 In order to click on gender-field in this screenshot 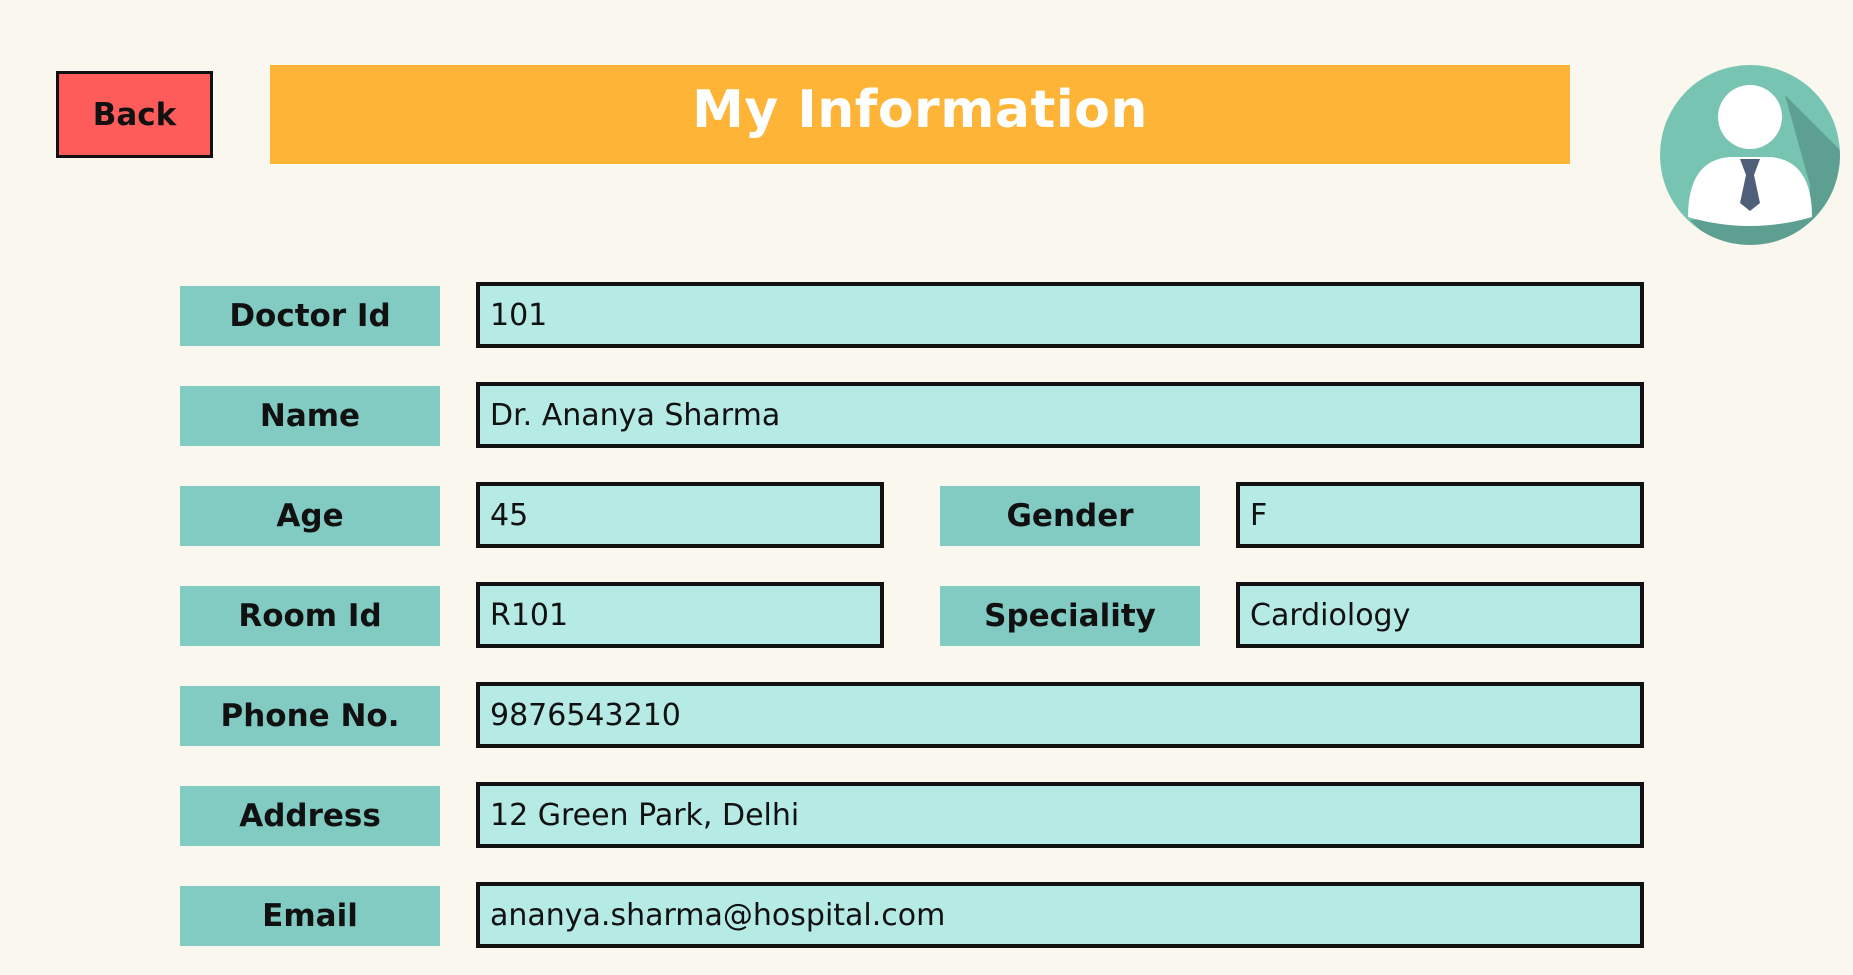, I will do `click(1440, 515)`.